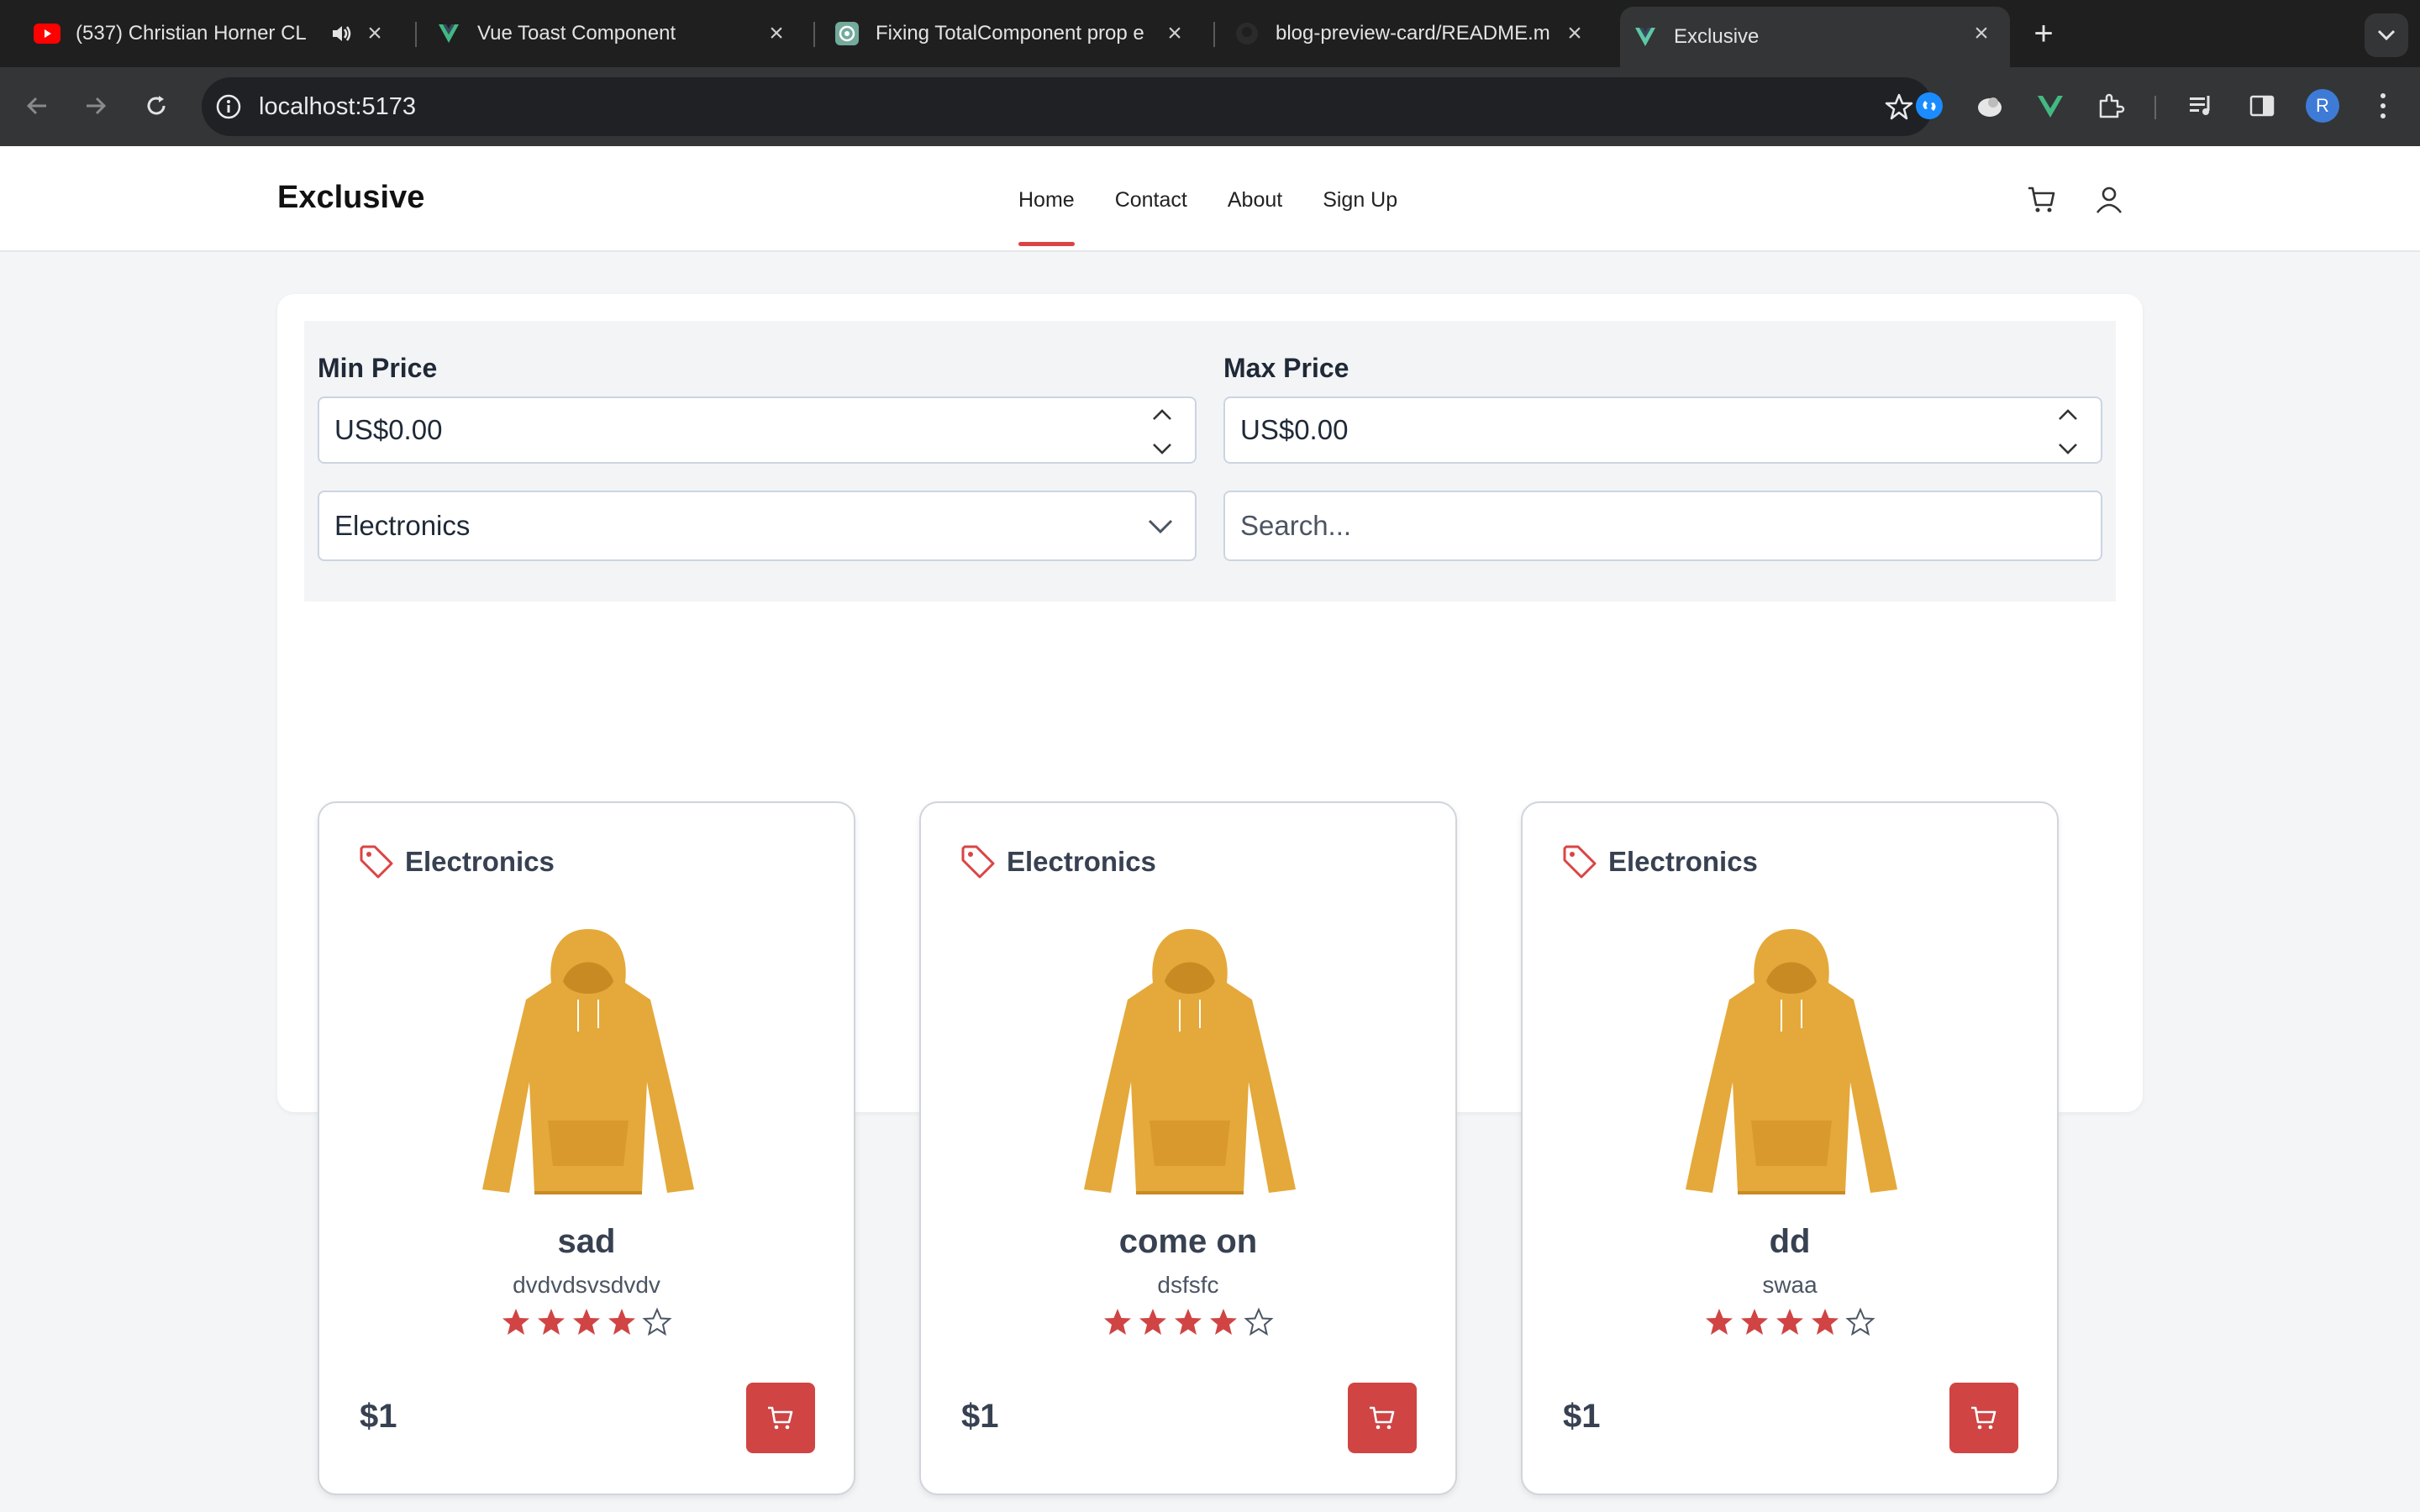  I want to click on tab-search-icon, so click(2387, 35).